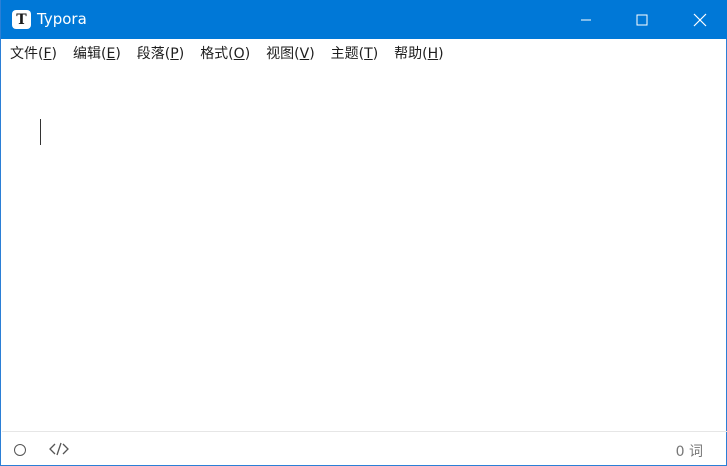 This screenshot has height=466, width=727. I want to click on outline-toggle-icon, so click(20, 450).